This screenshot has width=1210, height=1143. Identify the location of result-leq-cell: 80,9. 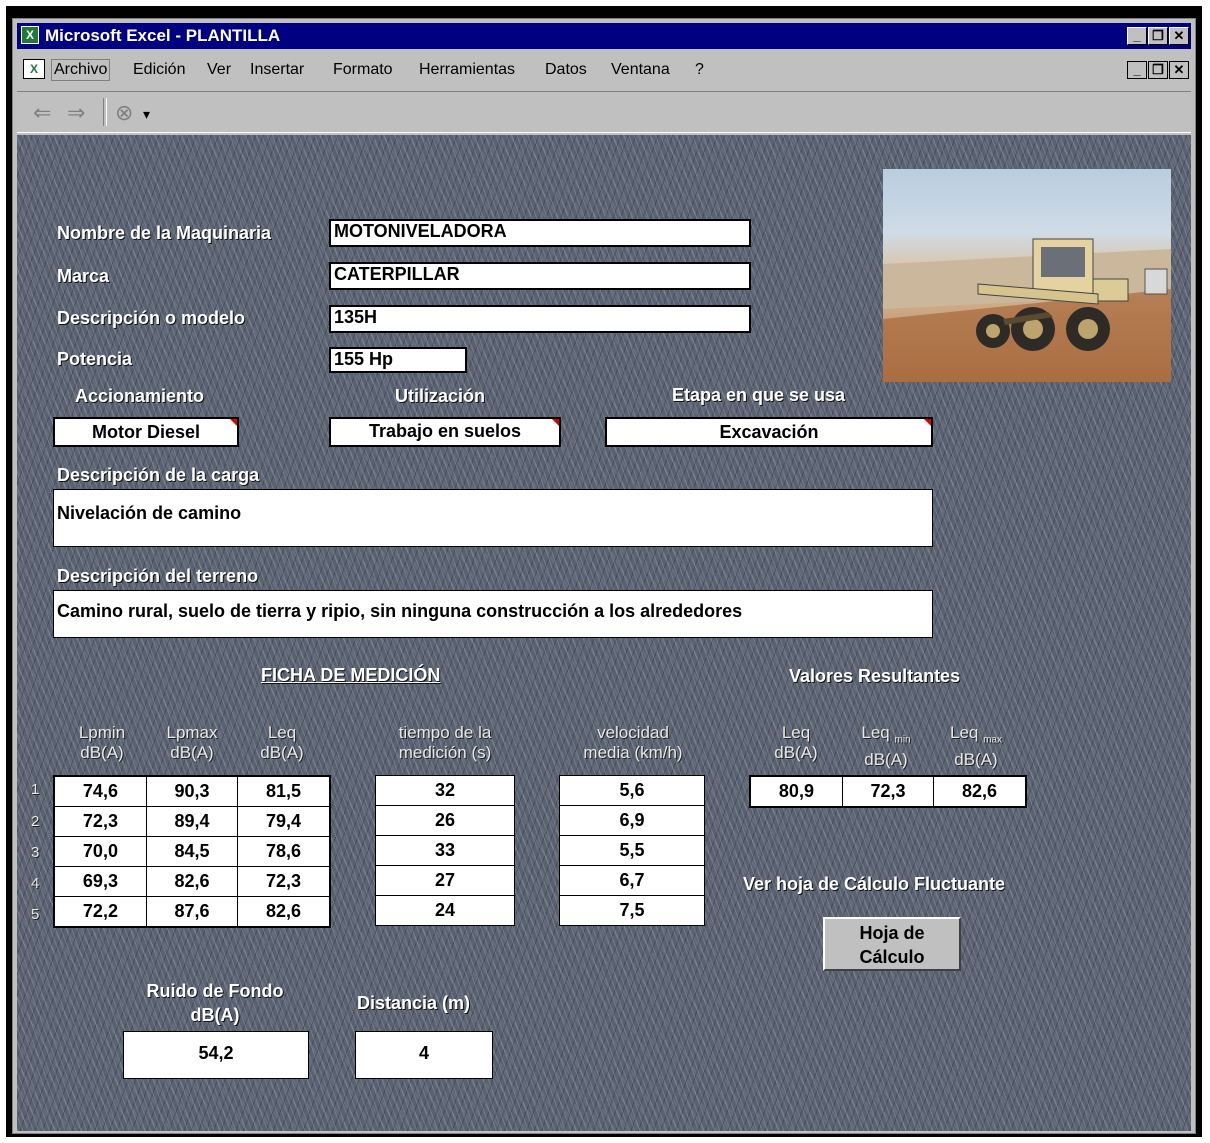
(796, 791).